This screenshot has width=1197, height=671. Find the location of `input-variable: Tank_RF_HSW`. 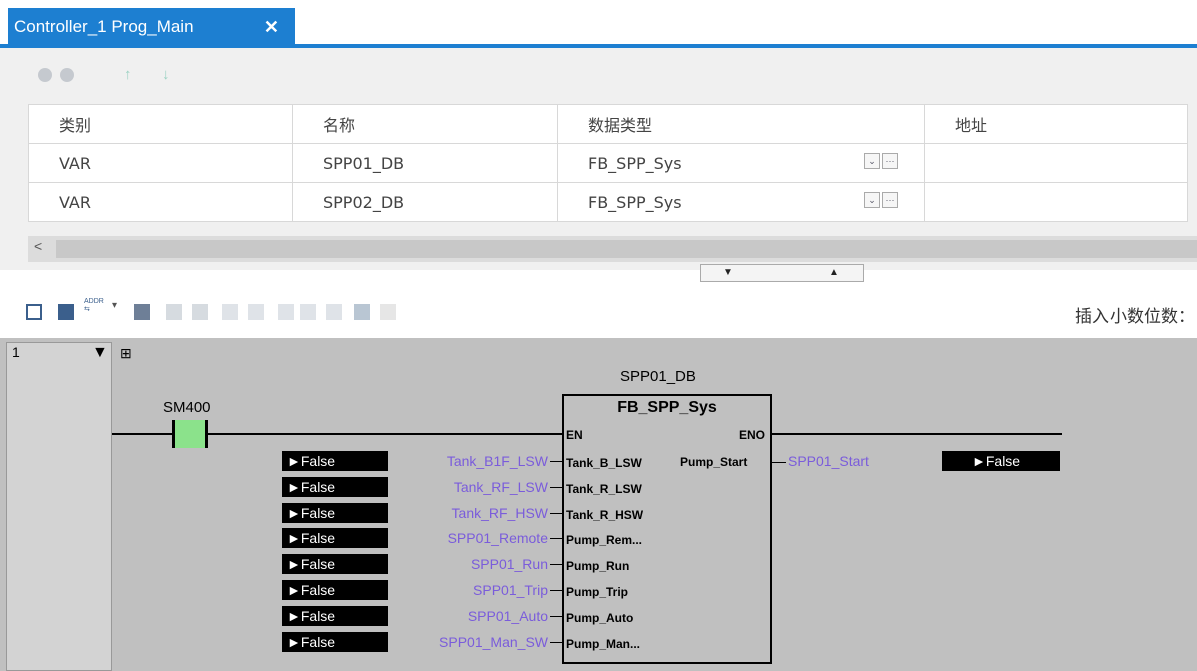

input-variable: Tank_RF_HSW is located at coordinates (470, 513).